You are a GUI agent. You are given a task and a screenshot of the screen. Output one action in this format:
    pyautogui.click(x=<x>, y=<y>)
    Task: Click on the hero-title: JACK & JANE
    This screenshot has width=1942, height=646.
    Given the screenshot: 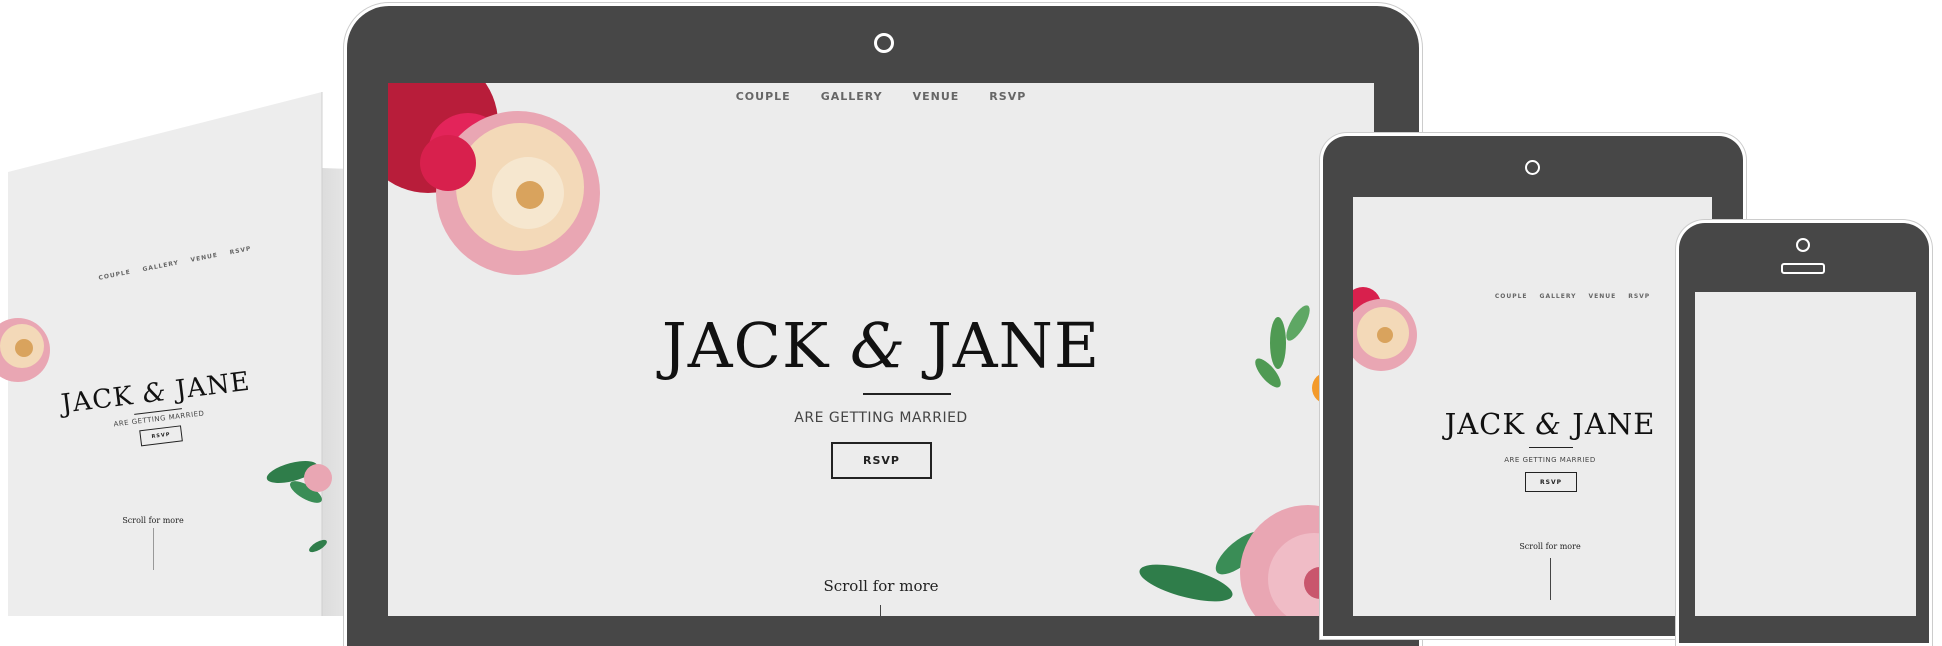 What is the action you would take?
    pyautogui.click(x=881, y=346)
    